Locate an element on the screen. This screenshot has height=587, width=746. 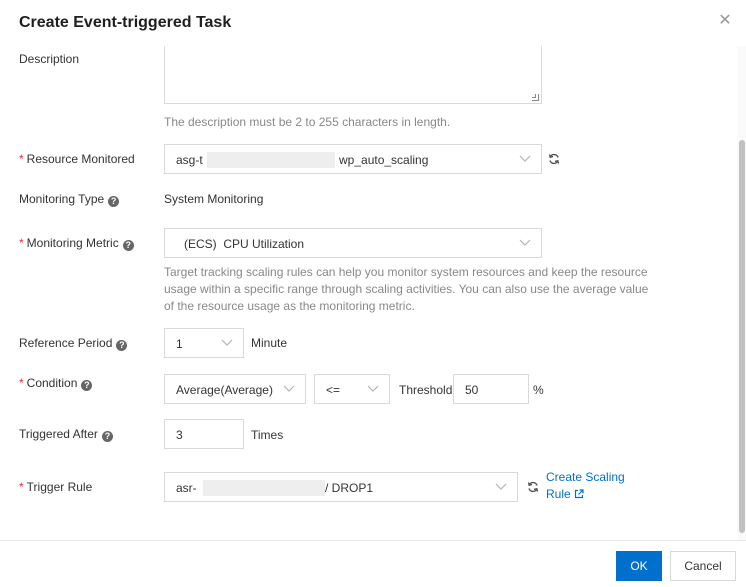
create-scaling-rule-text-1: Create Scaling is located at coordinates (585, 477).